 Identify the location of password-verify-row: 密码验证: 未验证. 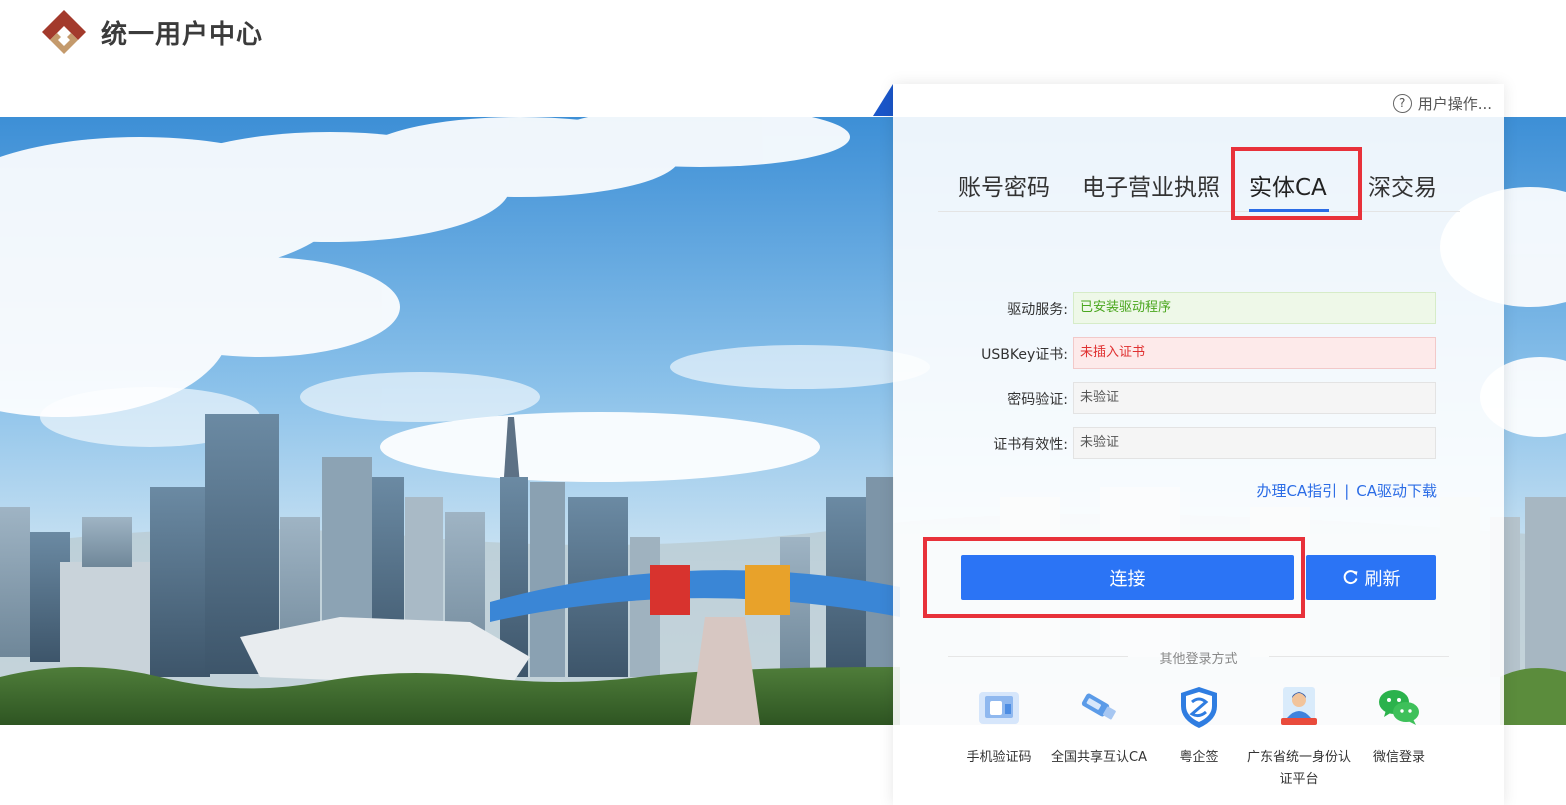
(1198, 398).